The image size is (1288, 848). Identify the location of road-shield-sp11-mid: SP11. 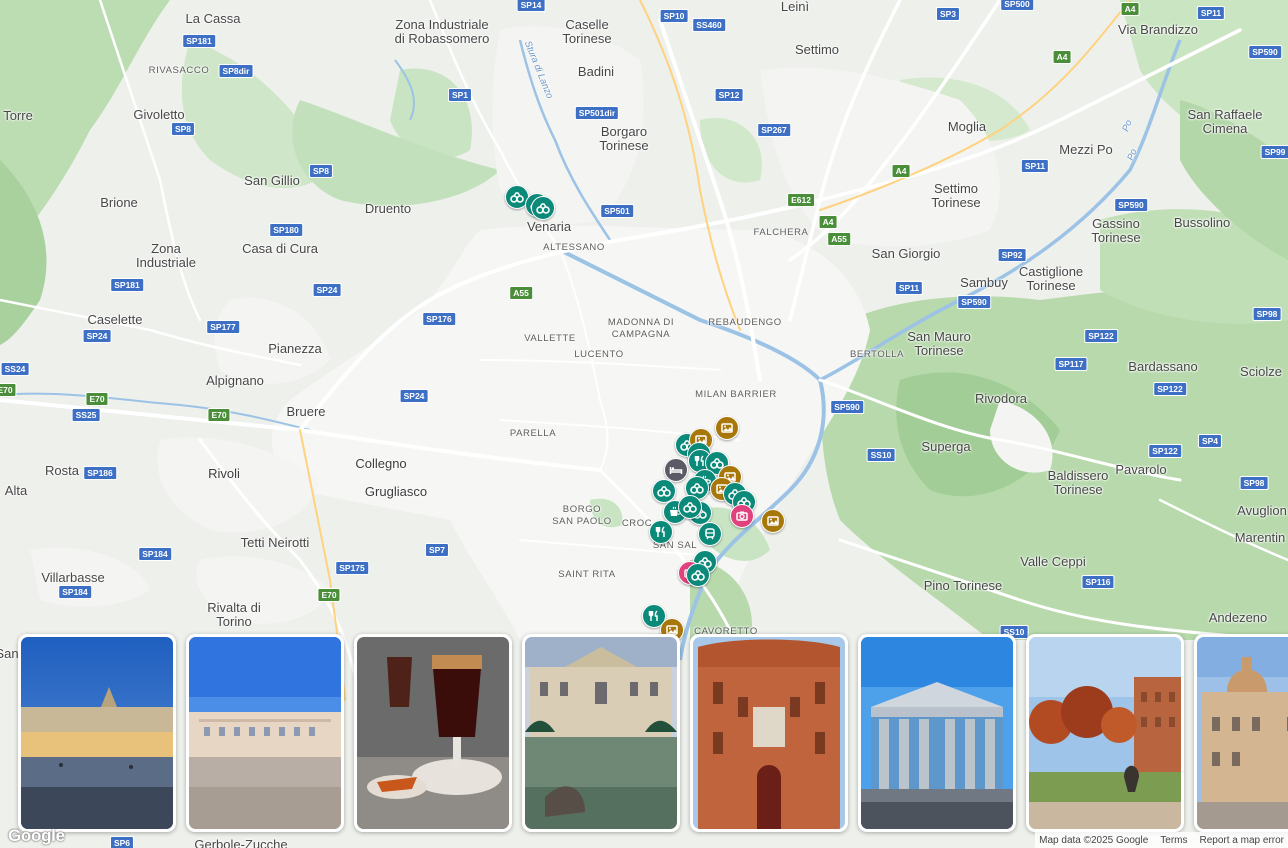
(1035, 166).